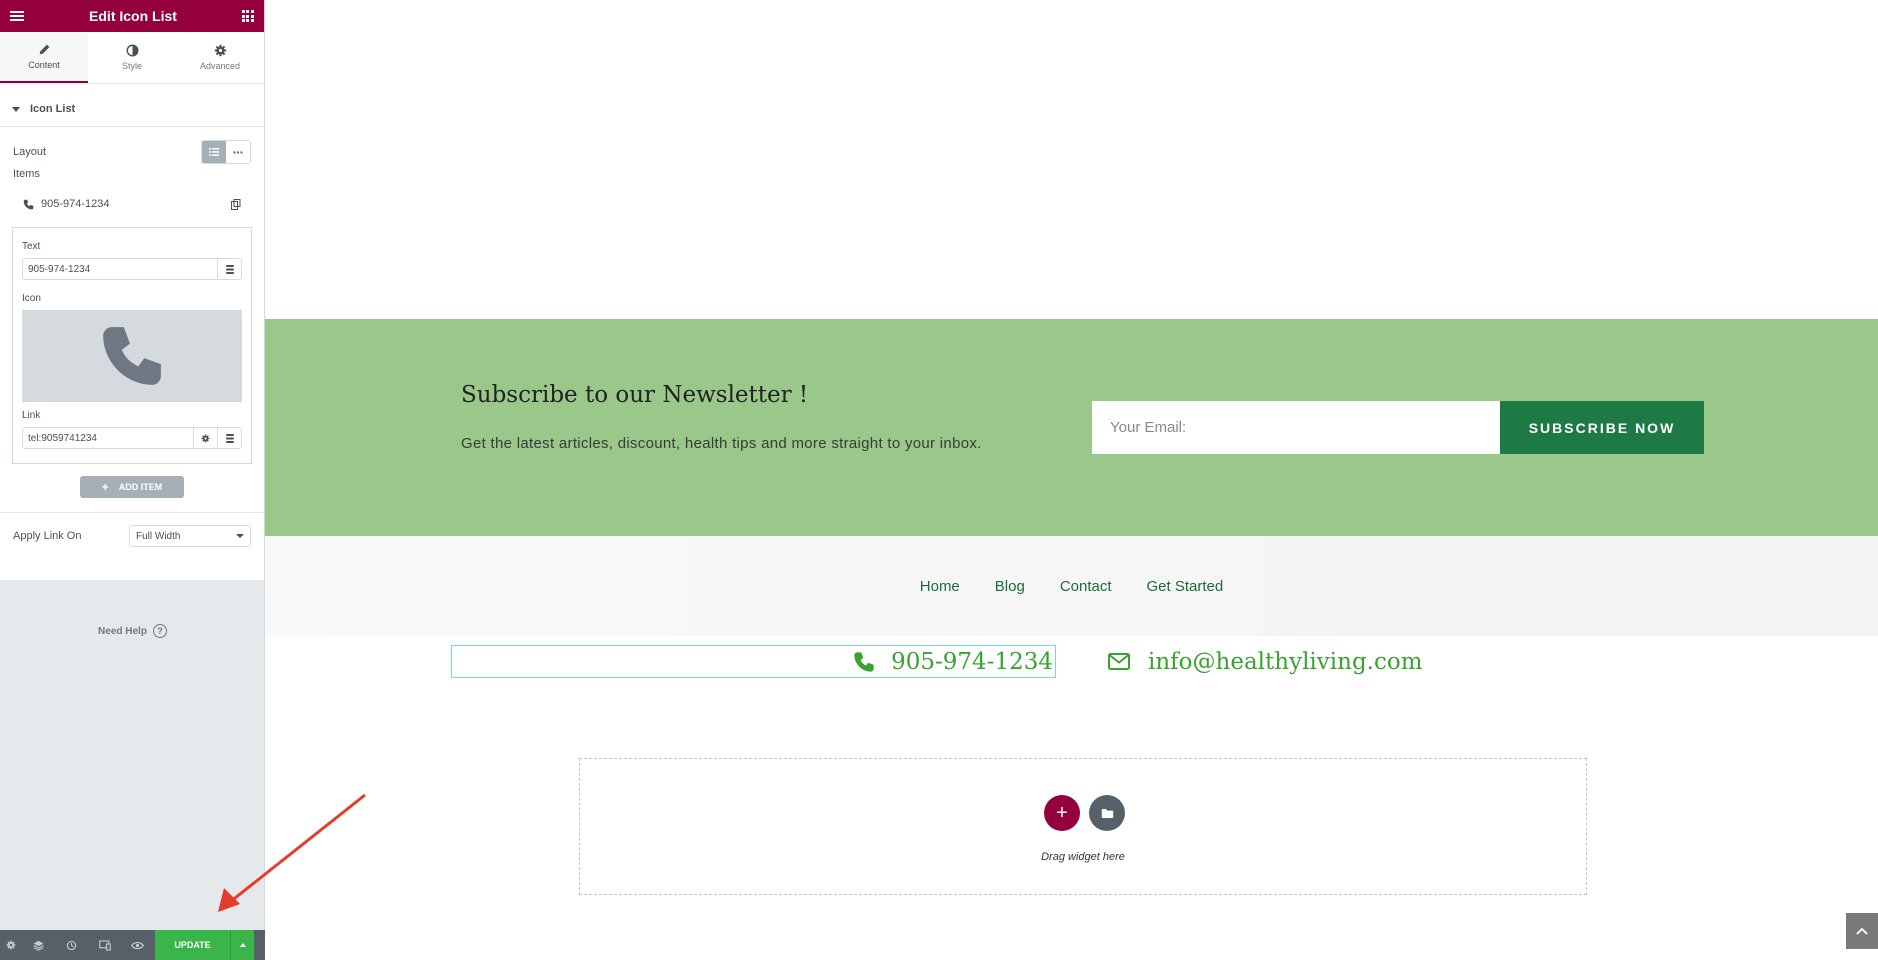 This screenshot has height=960, width=1878. Describe the element at coordinates (122, 631) in the screenshot. I see `need-help-label: Need Help` at that location.